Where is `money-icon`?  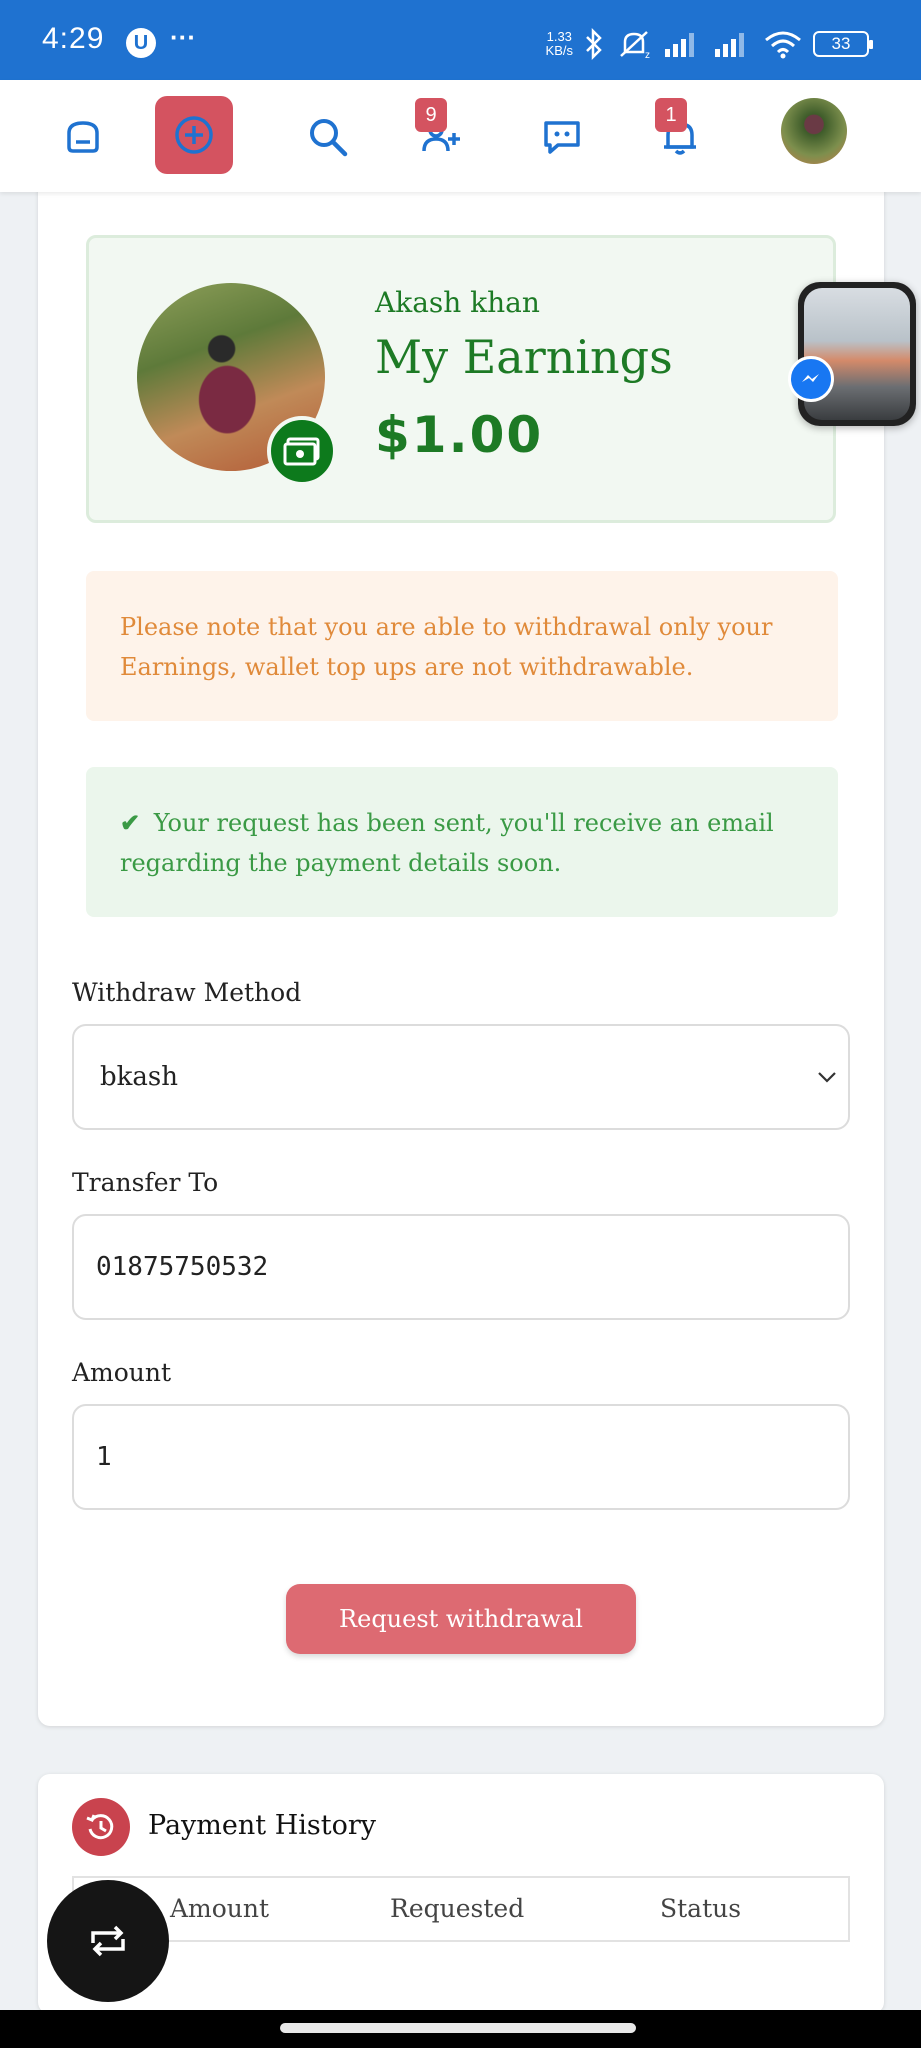
money-icon is located at coordinates (302, 451).